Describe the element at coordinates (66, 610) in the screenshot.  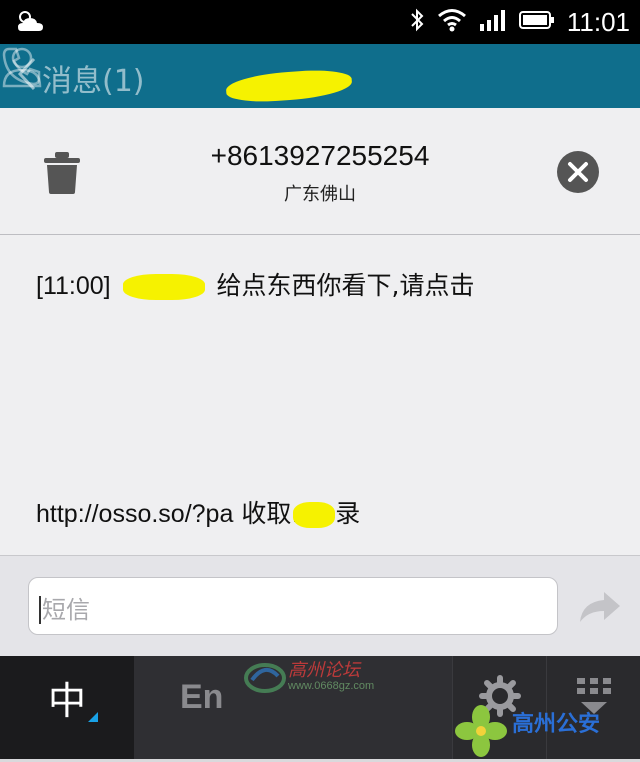
I see `sms-input-placeholder: 短信` at that location.